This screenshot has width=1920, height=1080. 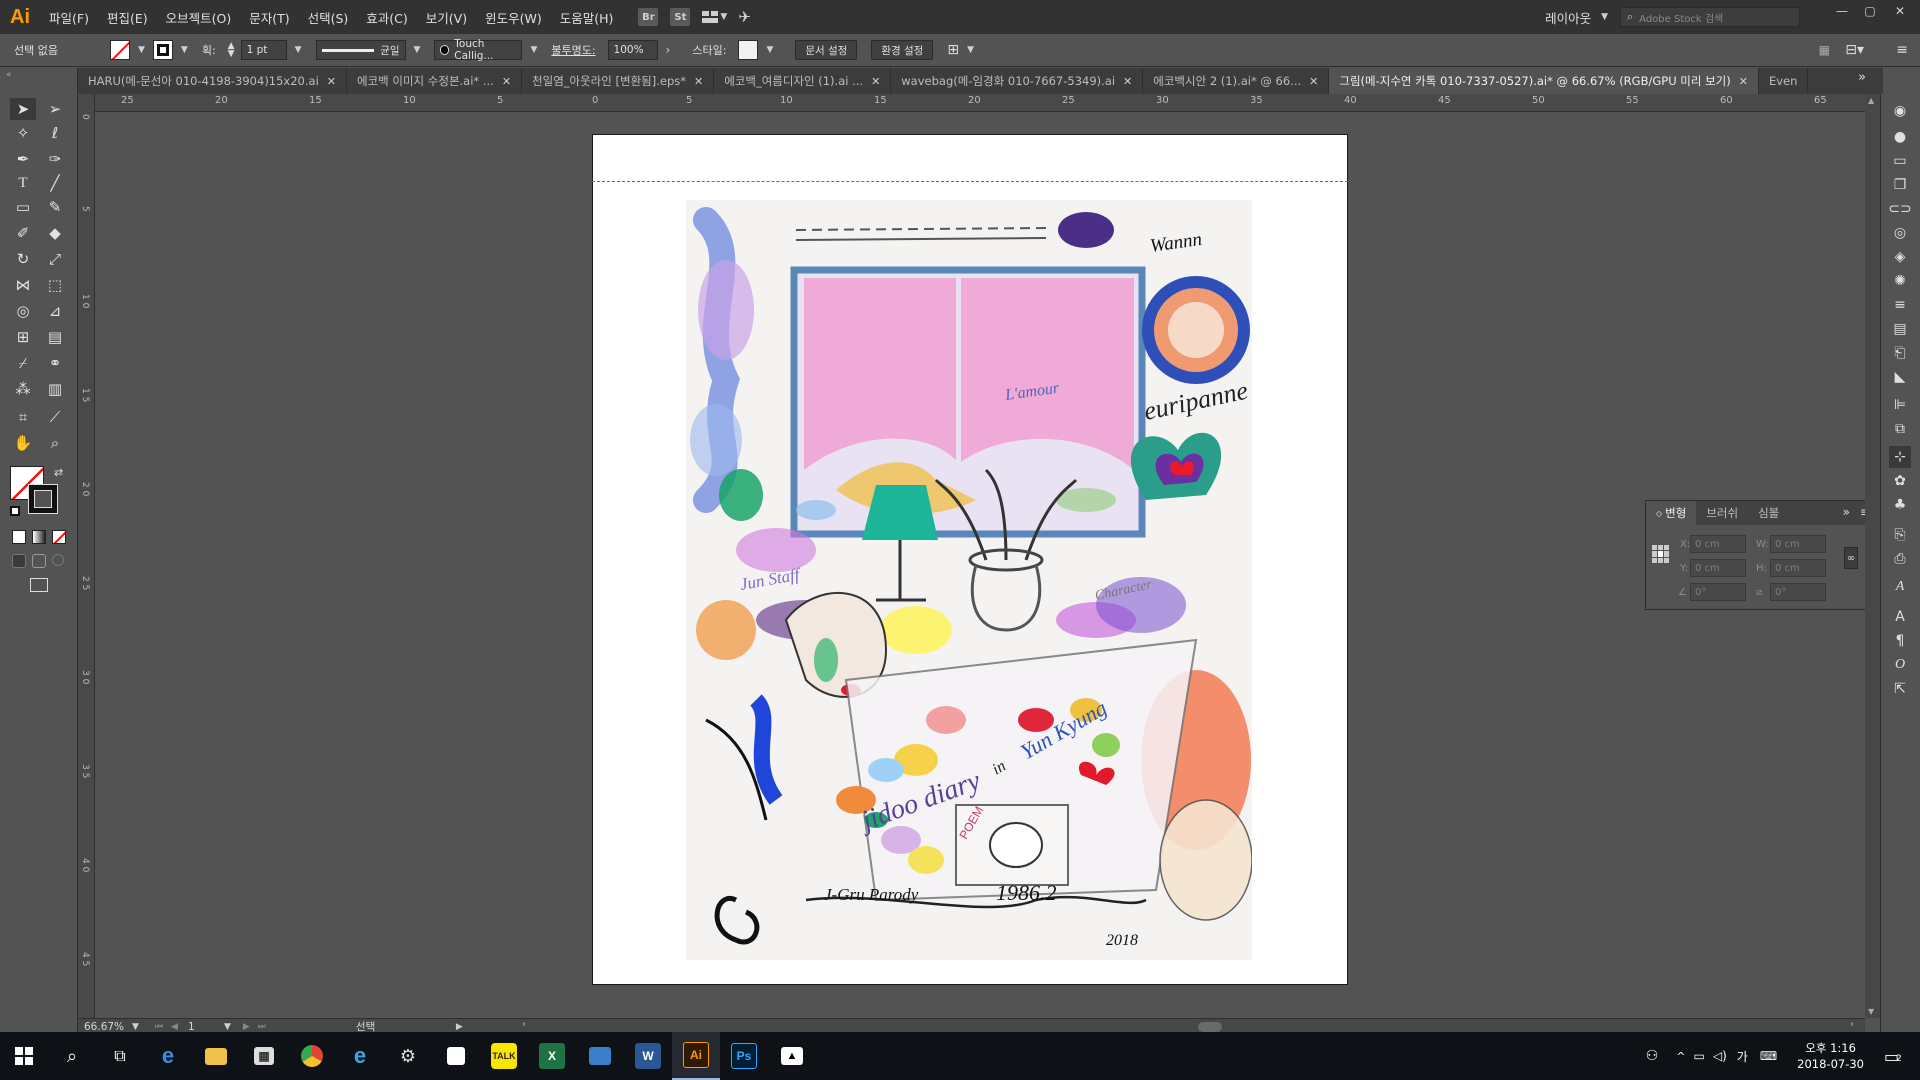 What do you see at coordinates (1900, 559) in the screenshot?
I see `navigator-icon: ⎙` at bounding box center [1900, 559].